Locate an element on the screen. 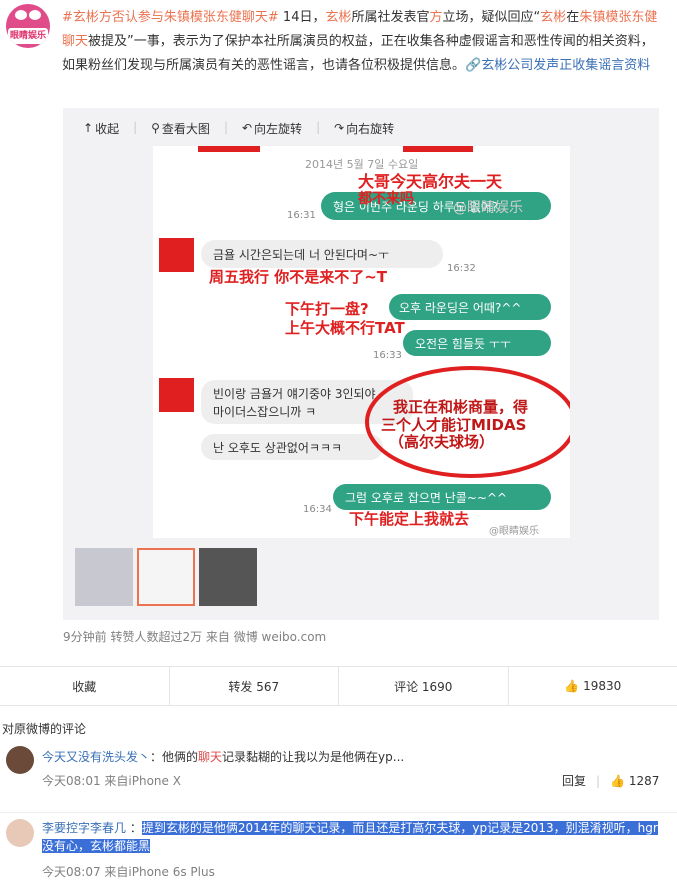  avatar-eye-right is located at coordinates (35, 15).